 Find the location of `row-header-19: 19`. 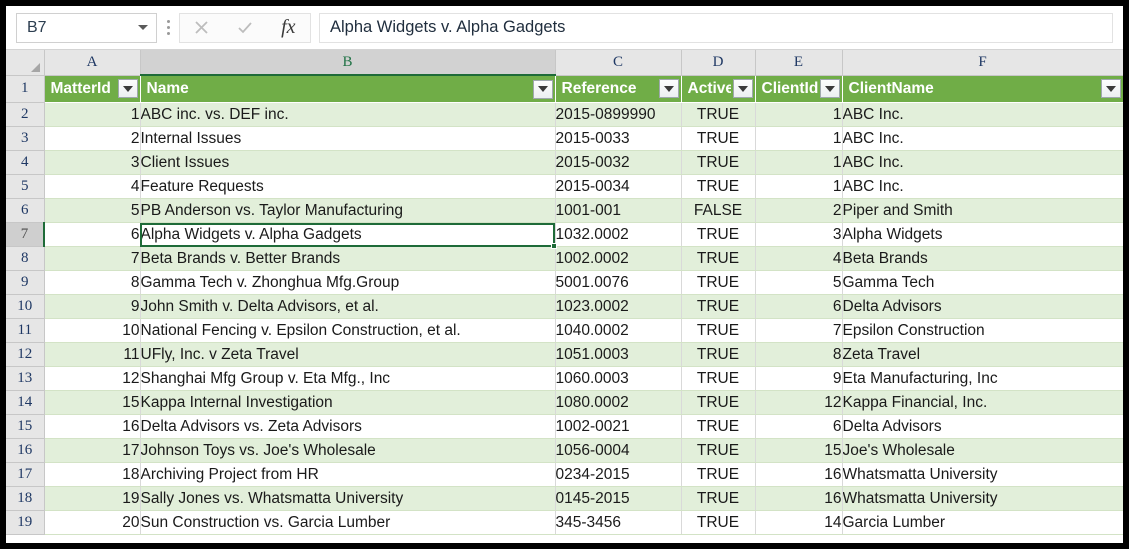

row-header-19: 19 is located at coordinates (25, 522).